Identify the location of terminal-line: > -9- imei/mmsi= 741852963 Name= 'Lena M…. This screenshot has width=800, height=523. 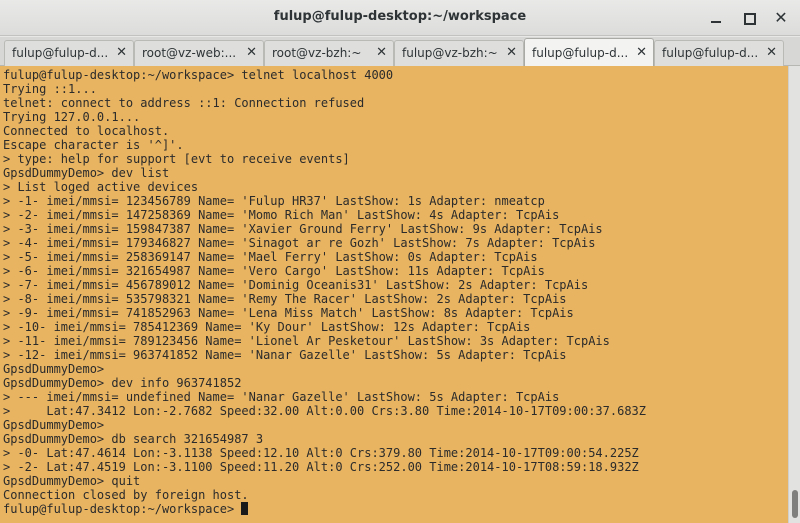
(288, 313).